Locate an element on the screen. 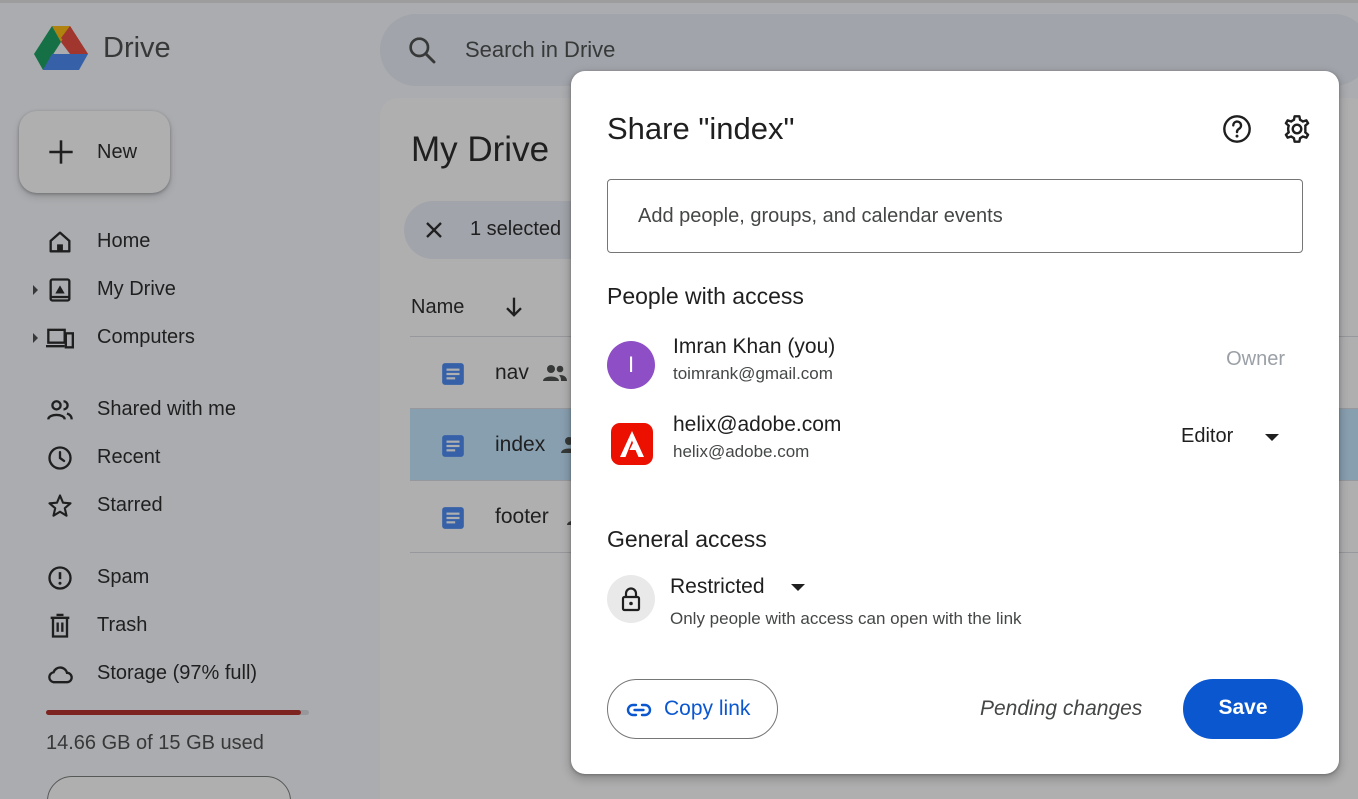  role-dropdown-label: Editor is located at coordinates (1207, 436).